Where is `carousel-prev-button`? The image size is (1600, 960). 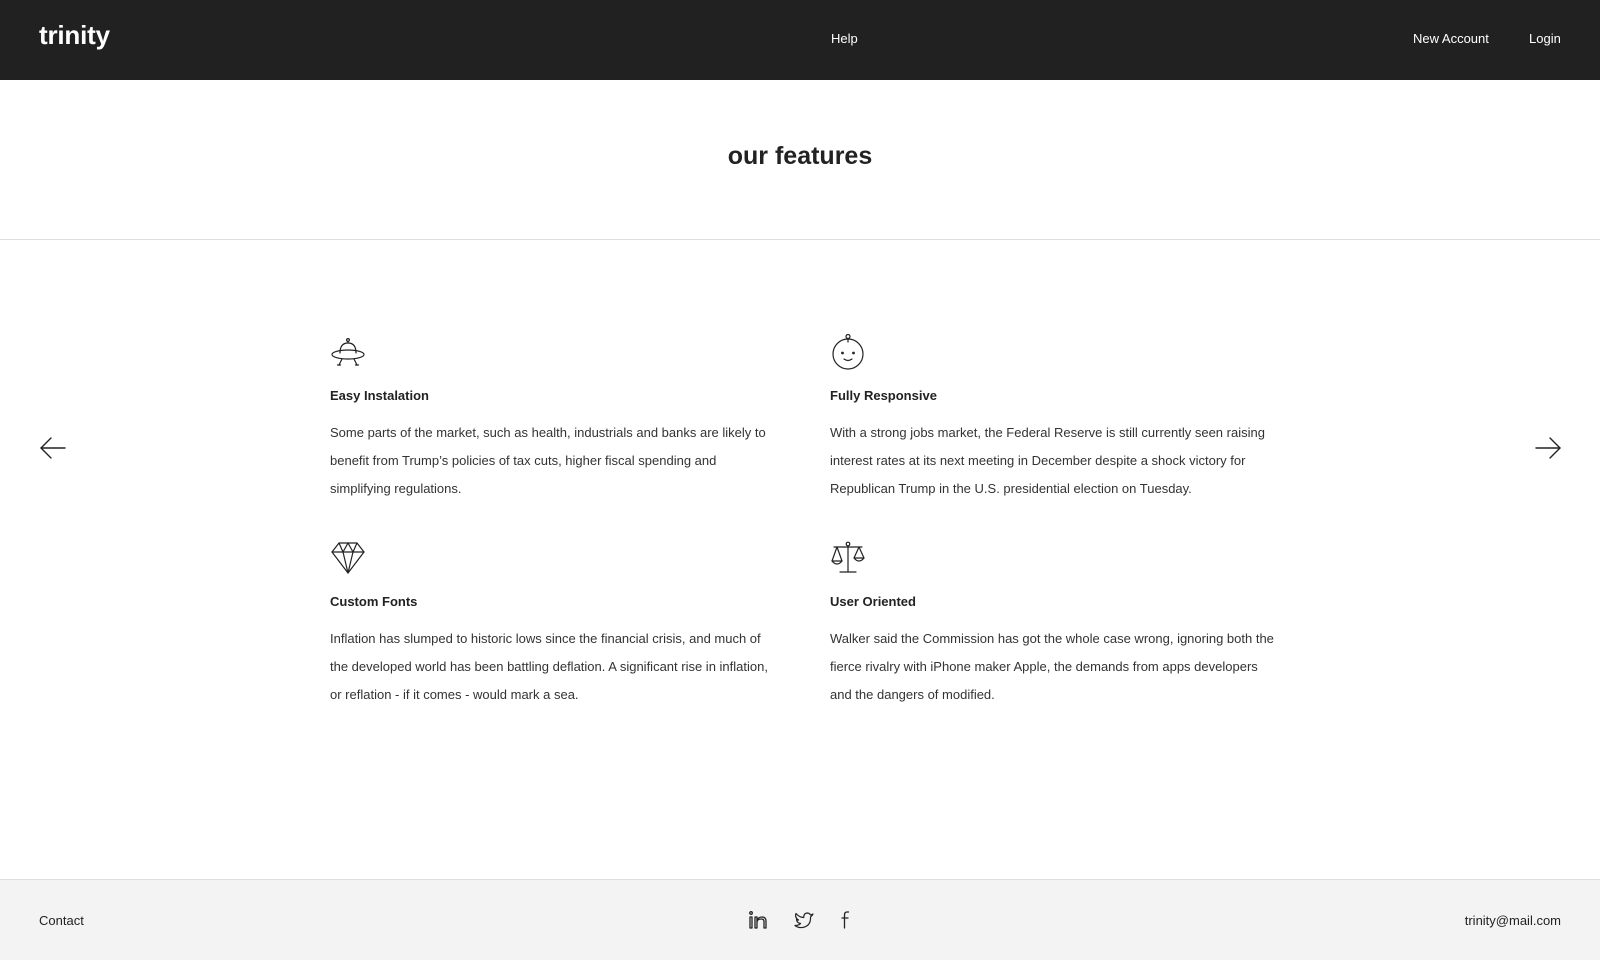
carousel-prev-button is located at coordinates (53, 448).